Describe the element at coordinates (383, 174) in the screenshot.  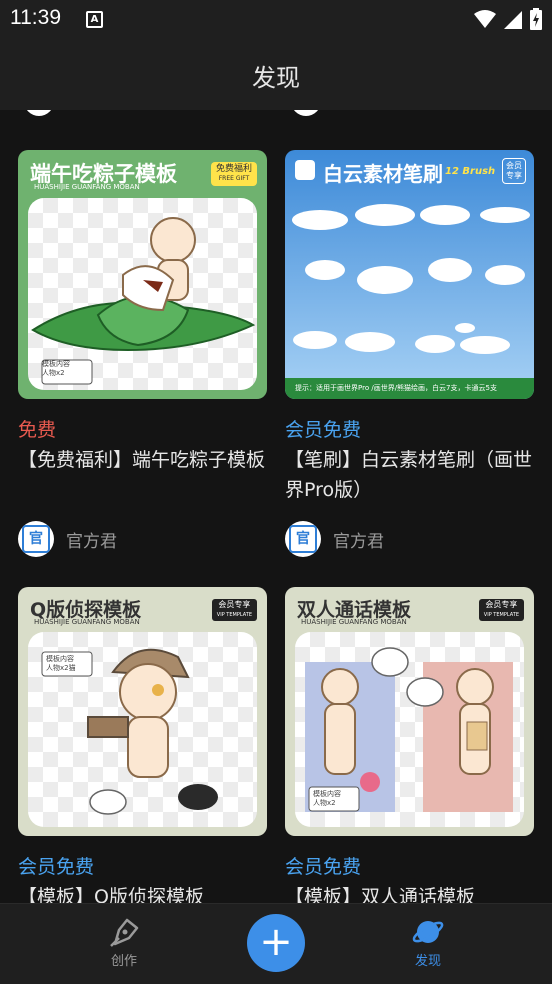
I see `thumb-title: 白云素材笔刷` at that location.